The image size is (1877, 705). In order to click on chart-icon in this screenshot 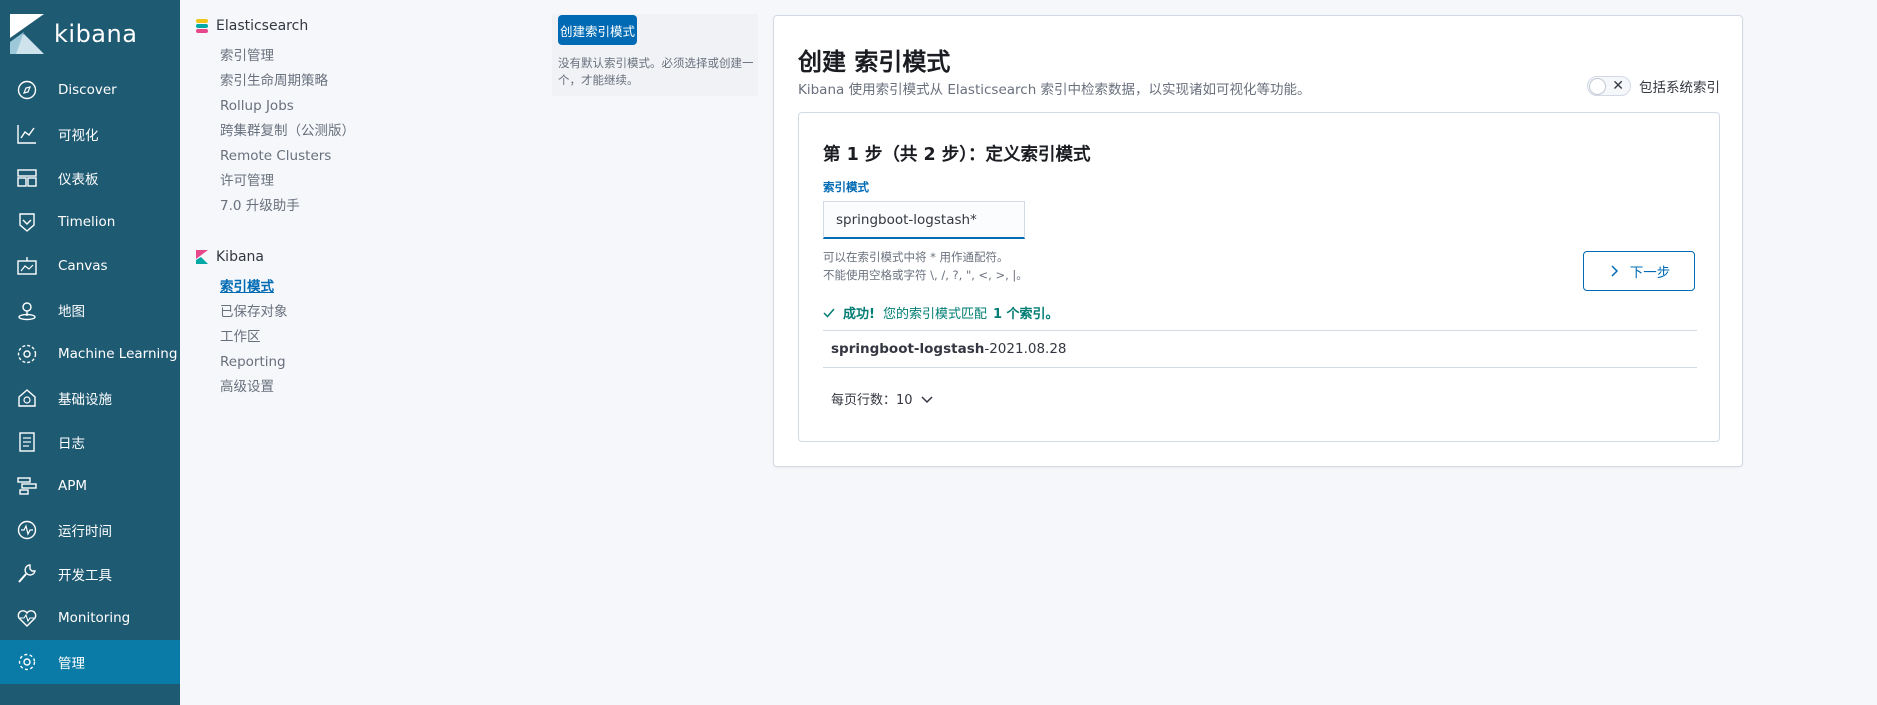, I will do `click(27, 134)`.